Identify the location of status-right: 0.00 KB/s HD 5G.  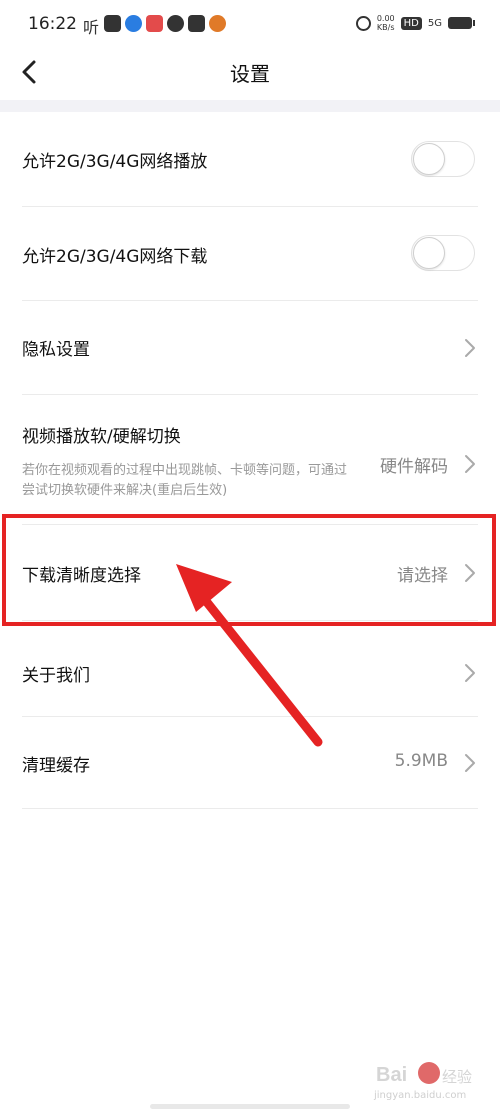
(415, 23).